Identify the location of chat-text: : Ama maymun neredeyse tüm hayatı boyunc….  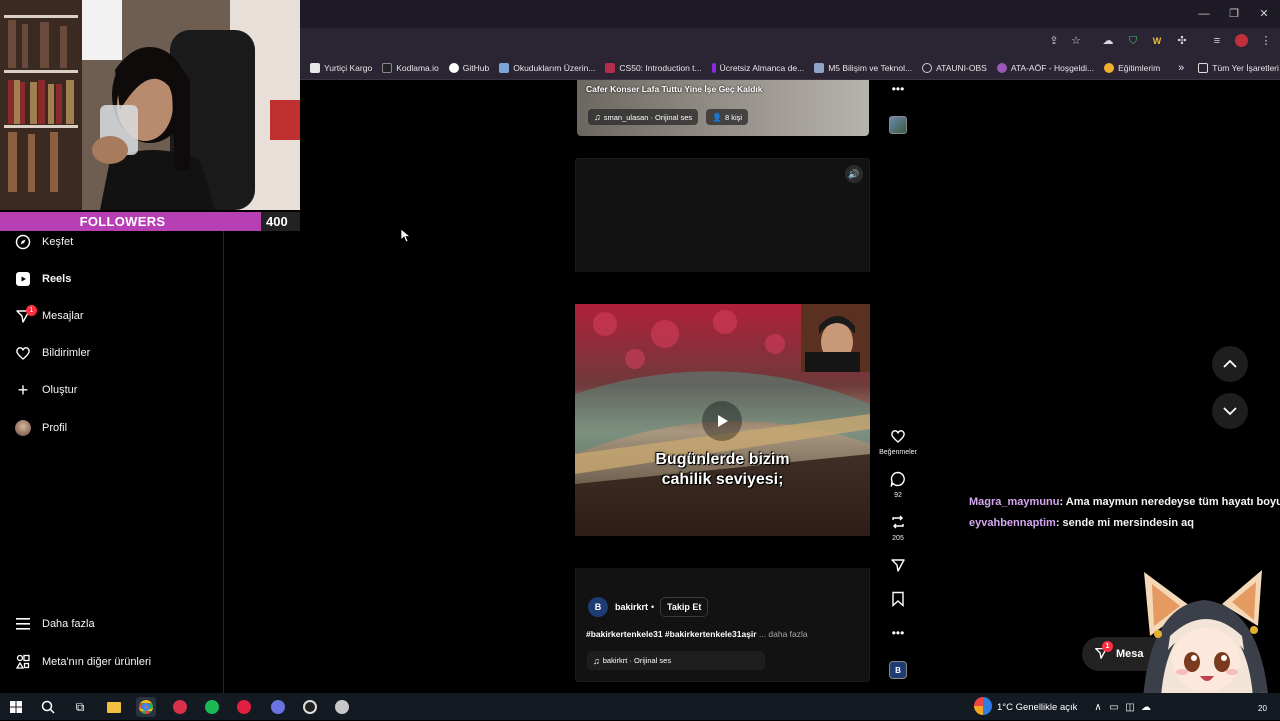
(1169, 502).